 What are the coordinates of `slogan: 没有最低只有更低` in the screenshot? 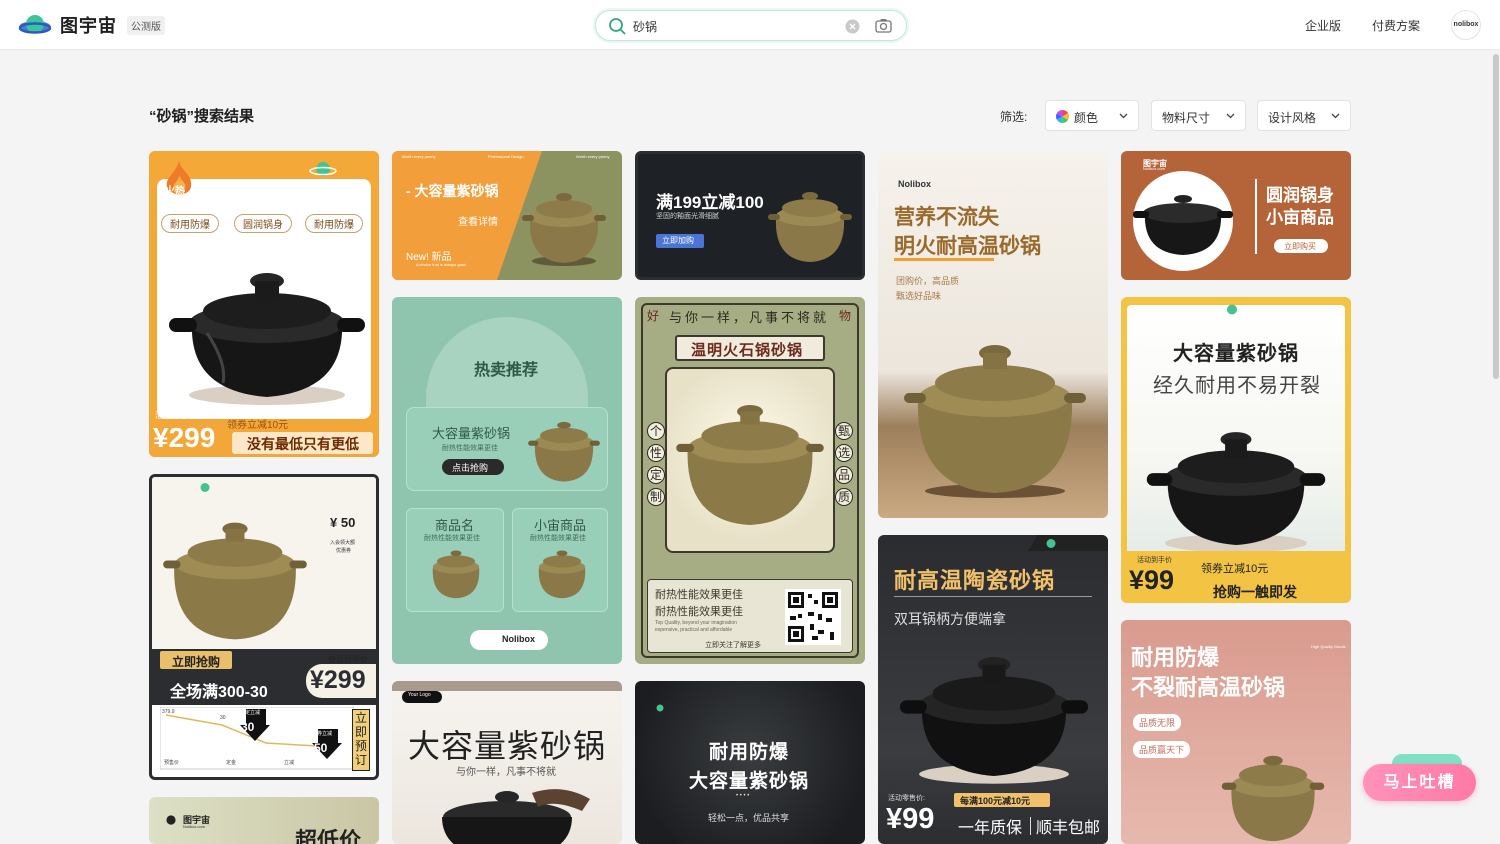 It's located at (303, 444).